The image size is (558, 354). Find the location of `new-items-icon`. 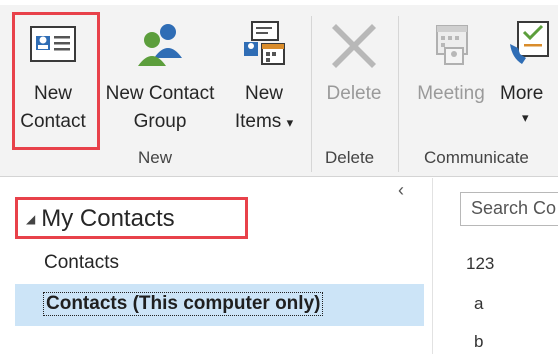

new-items-icon is located at coordinates (264, 44).